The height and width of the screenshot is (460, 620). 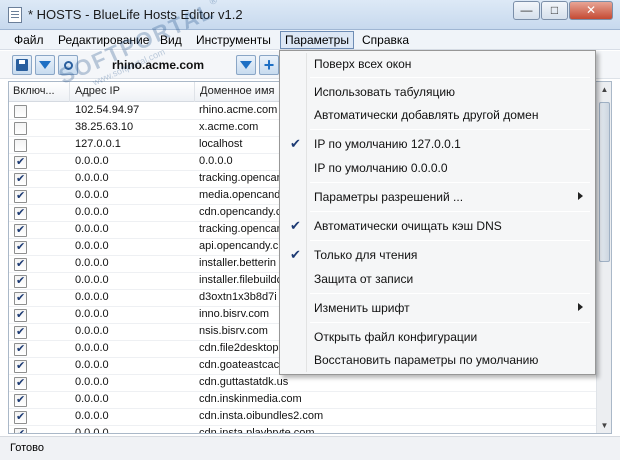 What do you see at coordinates (238, 297) in the screenshot?
I see `domain-cell: d3oxtn1x3b8d7i` at bounding box center [238, 297].